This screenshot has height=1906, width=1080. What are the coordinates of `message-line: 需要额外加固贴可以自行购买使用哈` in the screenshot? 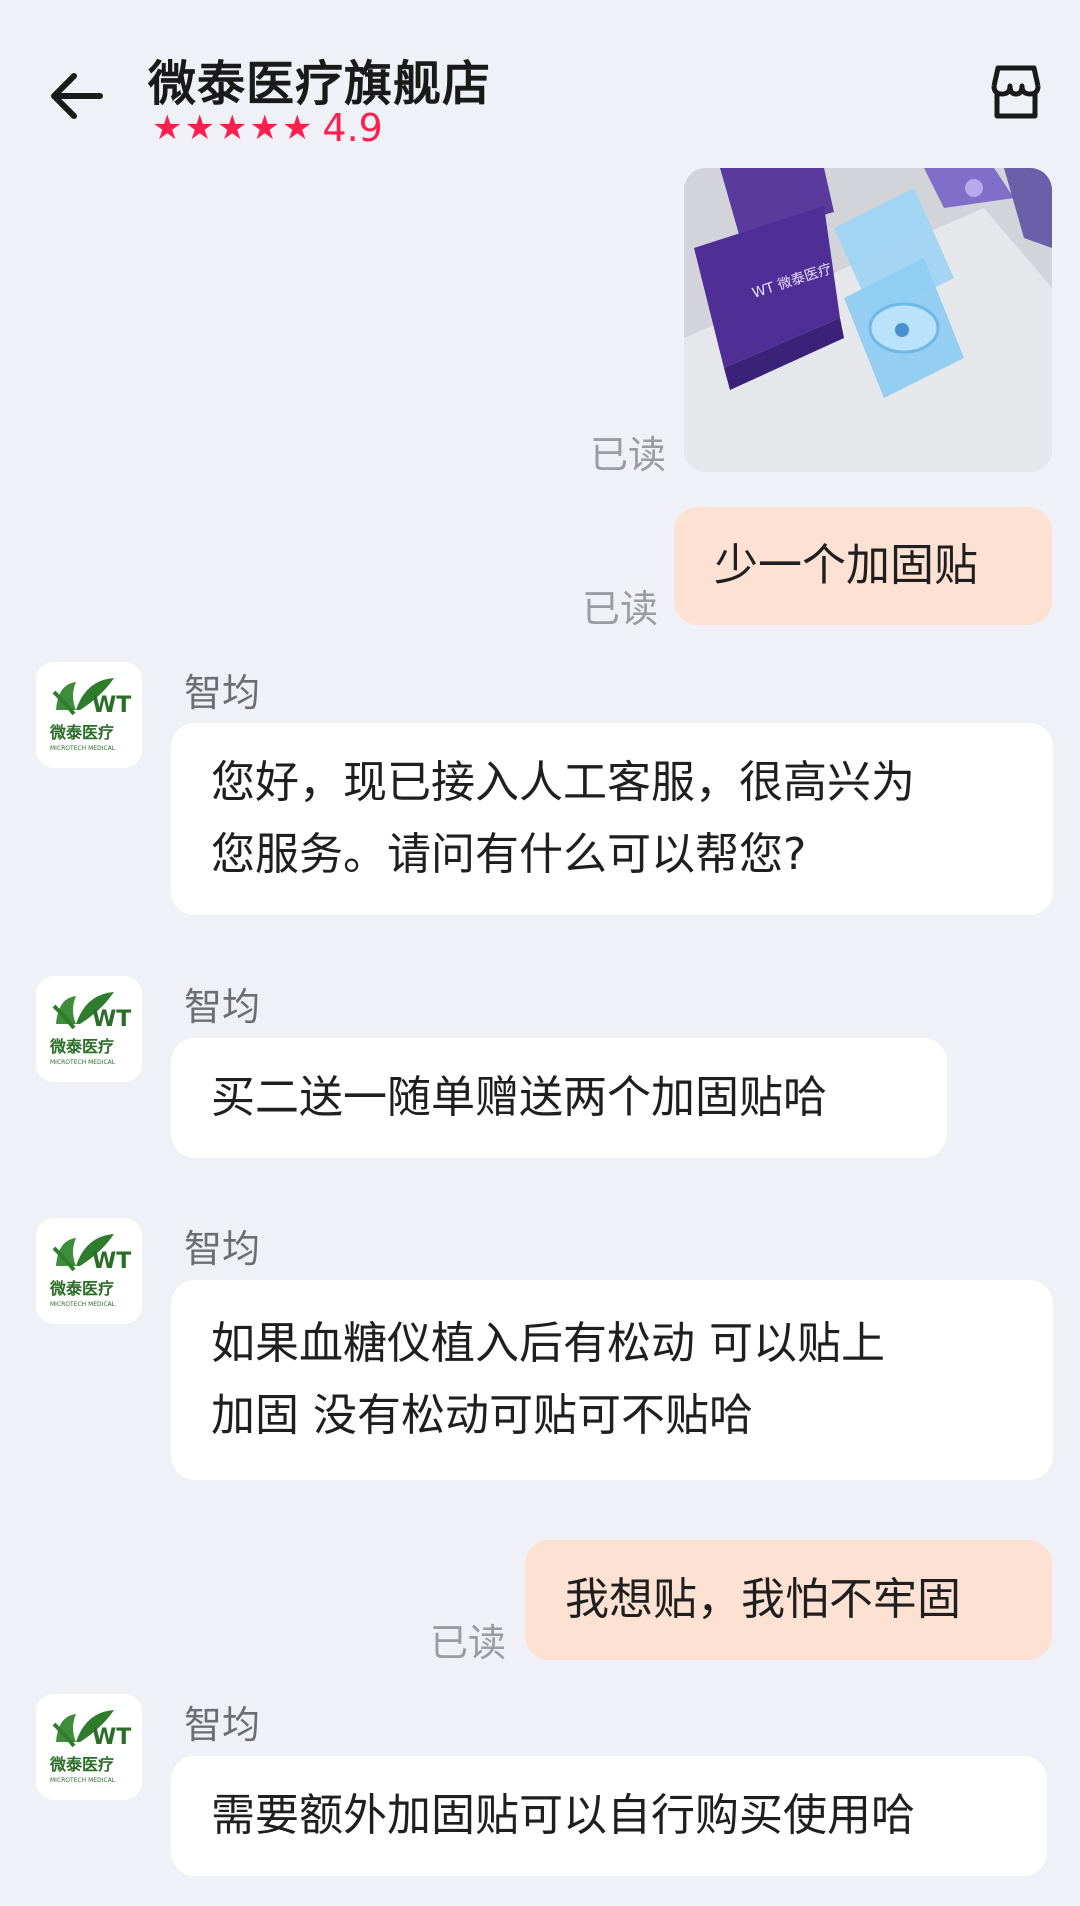 It's located at (563, 1815).